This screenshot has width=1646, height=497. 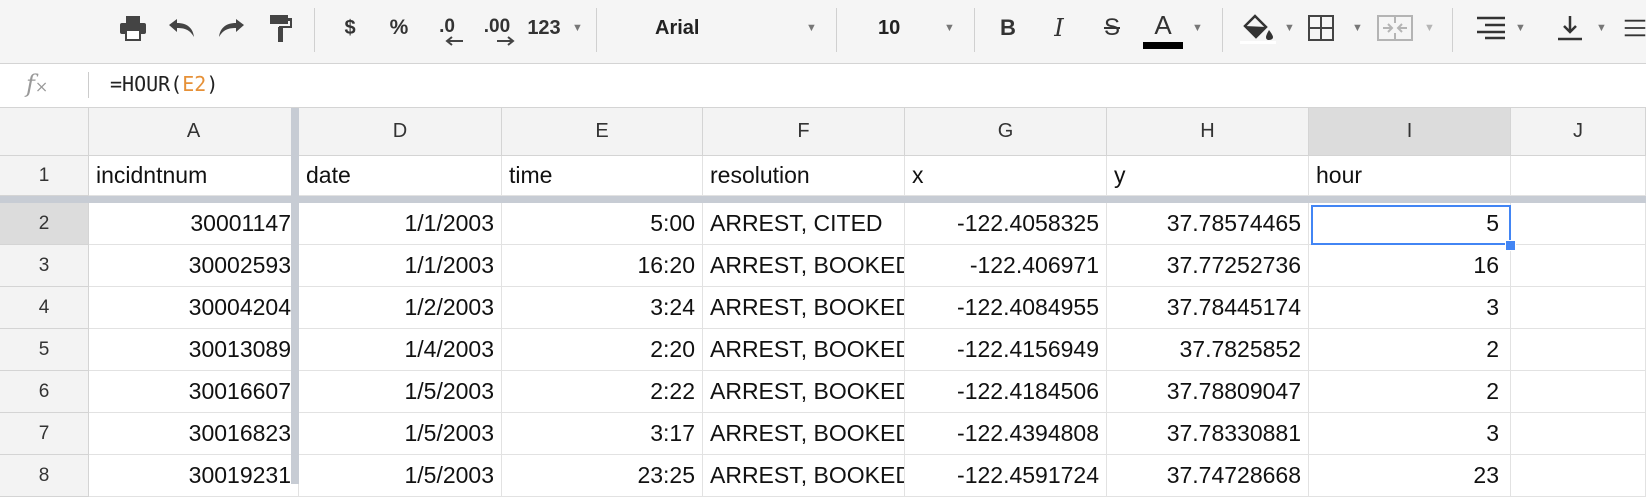 What do you see at coordinates (1059, 28) in the screenshot?
I see `italic-button: I` at bounding box center [1059, 28].